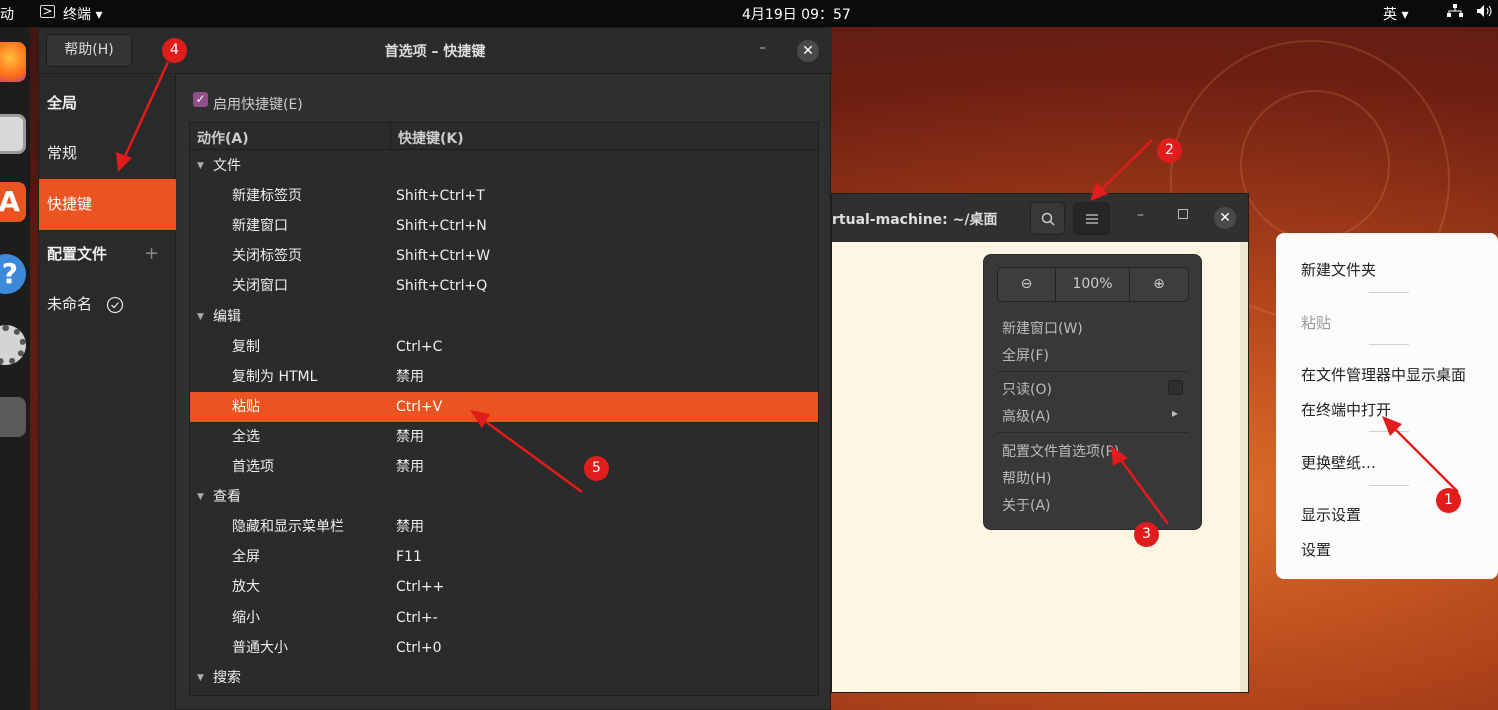 The height and width of the screenshot is (710, 1498). Describe the element at coordinates (596, 468) in the screenshot. I see `annotation-badge-5: 5` at that location.